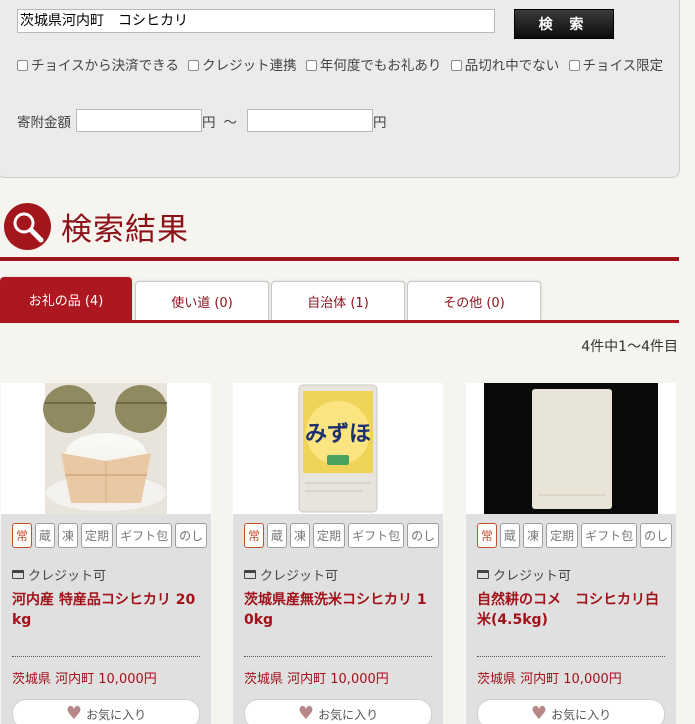  I want to click on package-text: みずほ, so click(338, 434).